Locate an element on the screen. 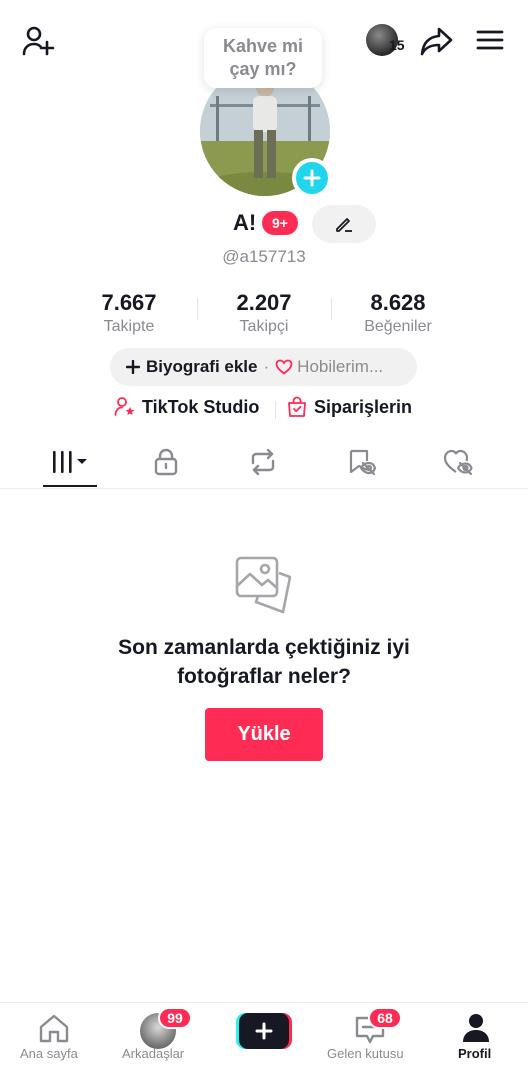 Image resolution: width=528 pixels, height=1080 pixels. likes-count: 8.628 is located at coordinates (398, 302).